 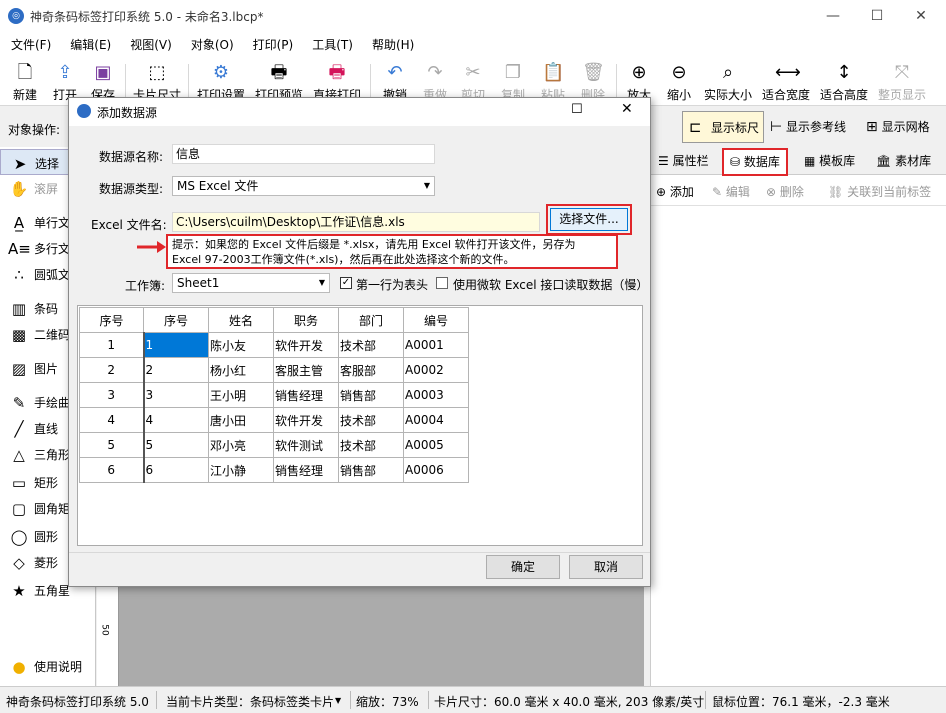 I want to click on table-cell: A0005, so click(x=436, y=445).